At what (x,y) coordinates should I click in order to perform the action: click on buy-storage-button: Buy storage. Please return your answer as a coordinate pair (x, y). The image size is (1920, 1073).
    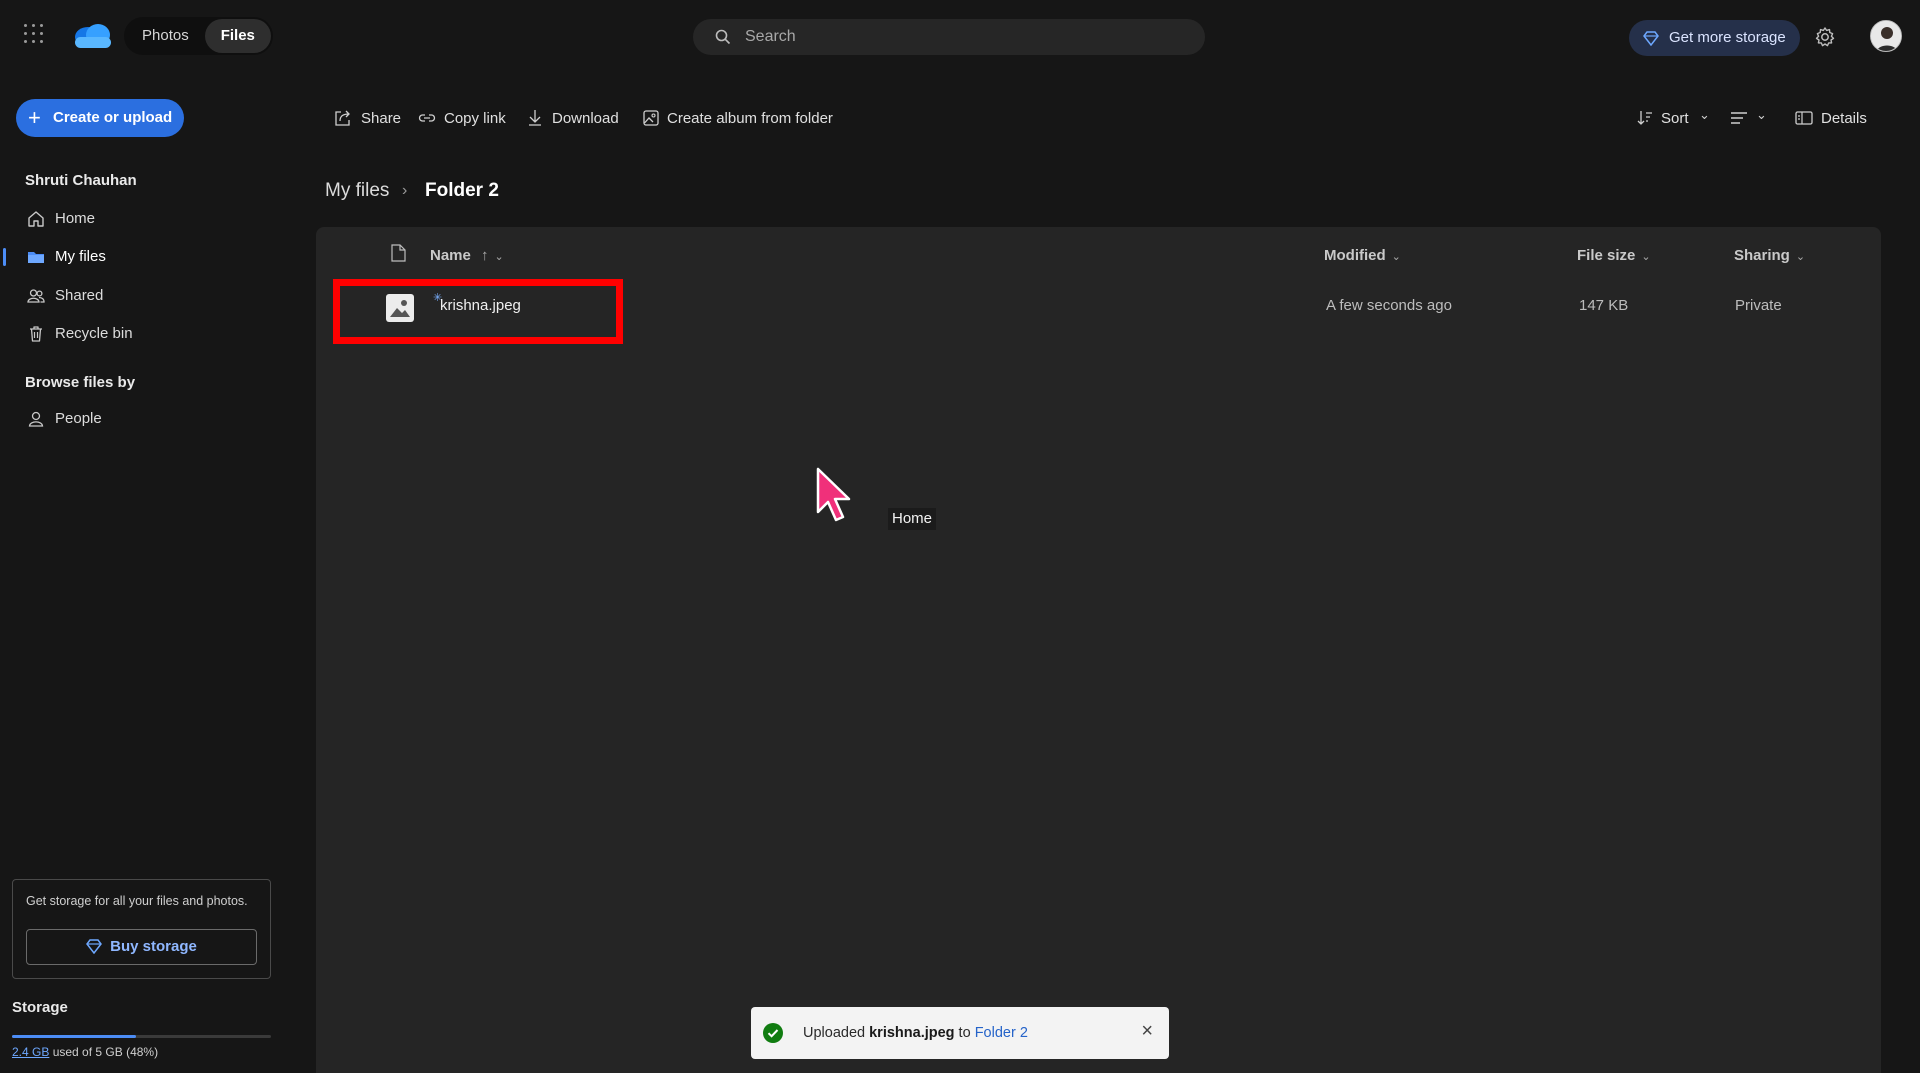
    Looking at the image, I should click on (141, 947).